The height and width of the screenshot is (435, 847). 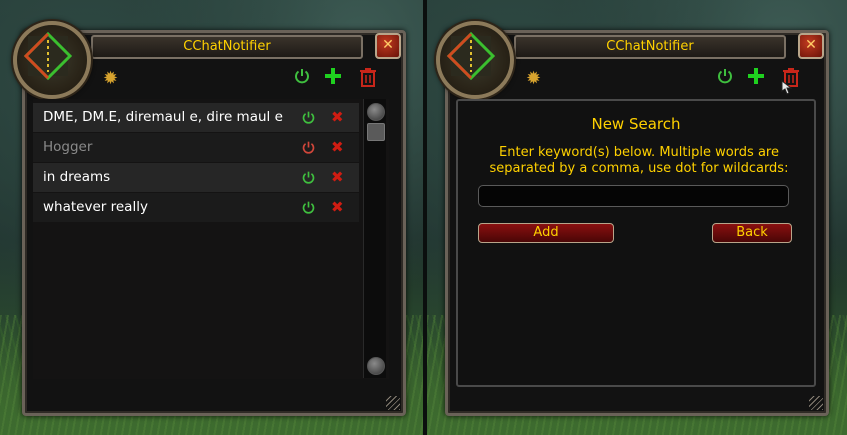 What do you see at coordinates (546, 233) in the screenshot?
I see `add-button: Add` at bounding box center [546, 233].